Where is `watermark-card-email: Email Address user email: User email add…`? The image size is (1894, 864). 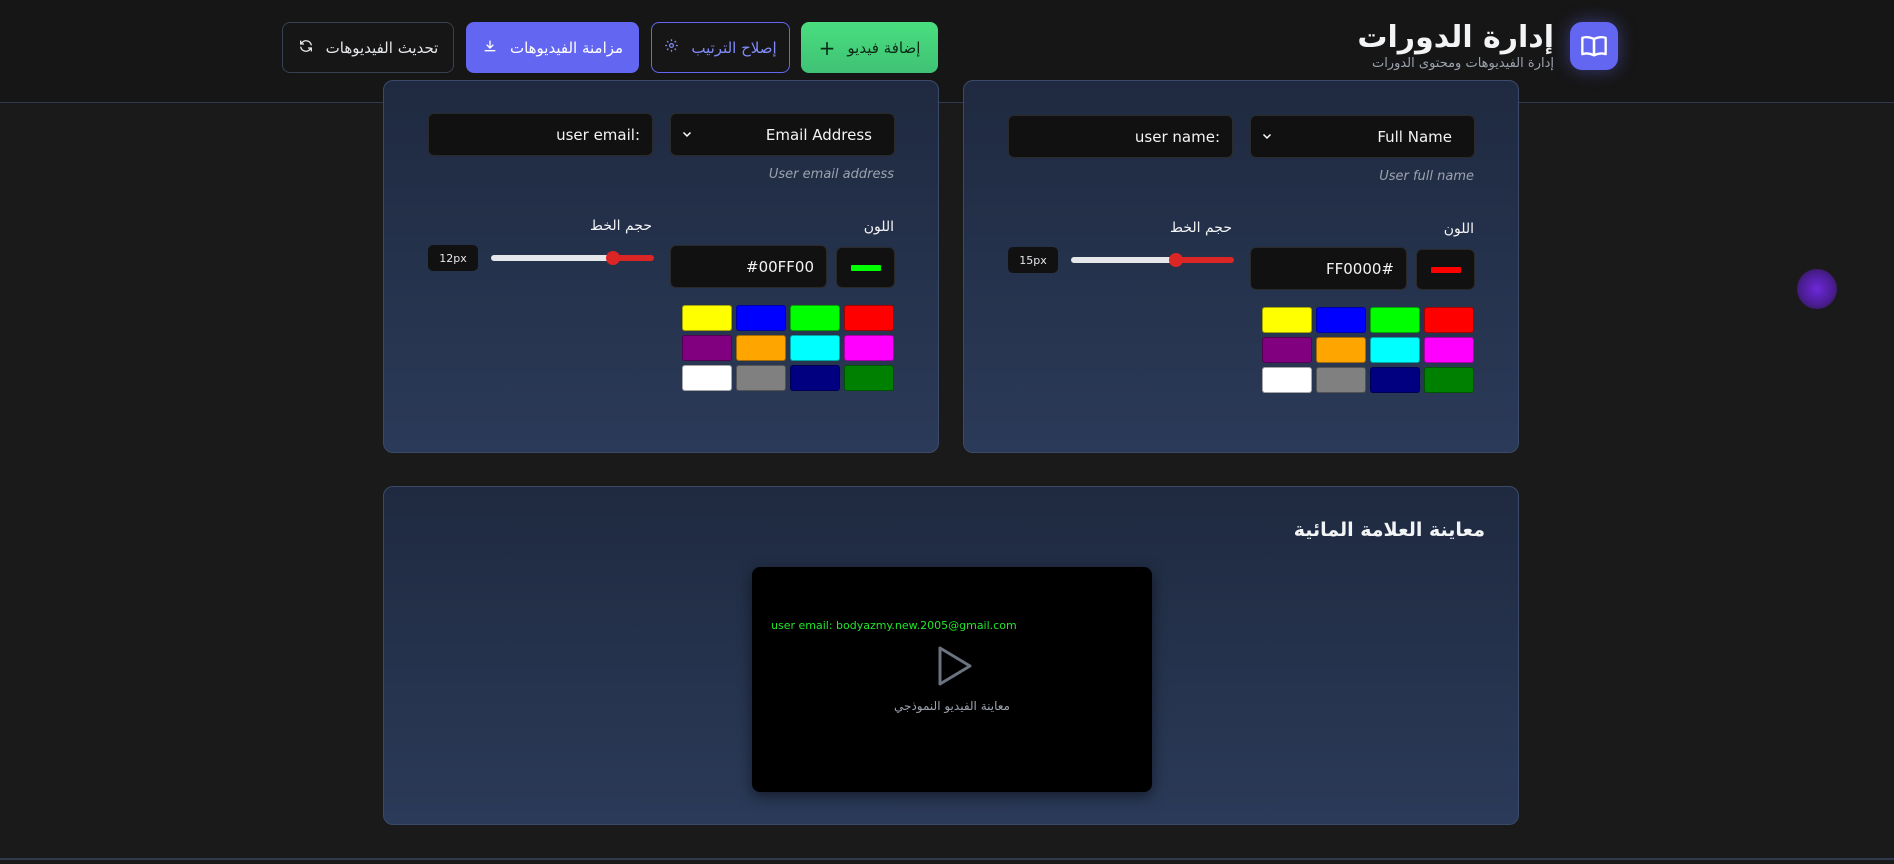 watermark-card-email: Email Address user email: User email add… is located at coordinates (661, 266).